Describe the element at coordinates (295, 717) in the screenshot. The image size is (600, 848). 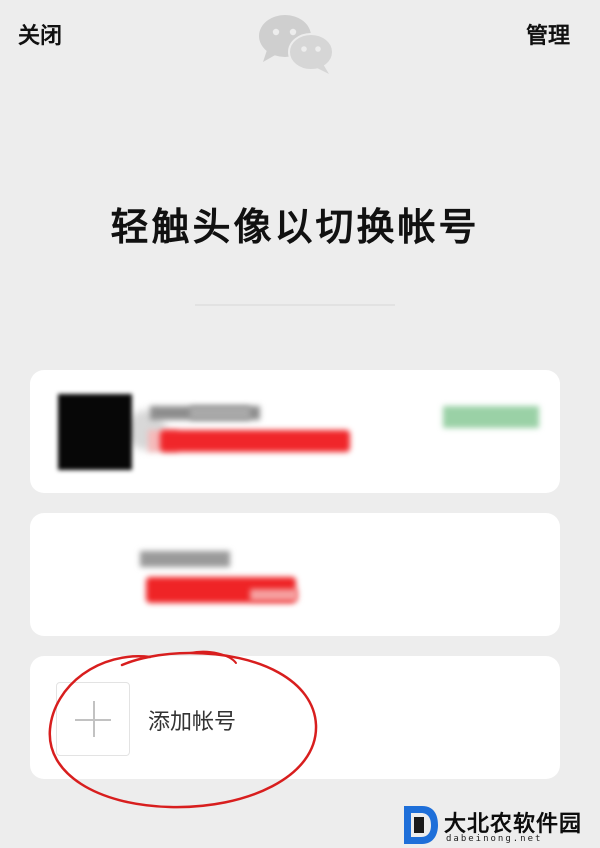
I see `add-account-card: 添加帐号` at that location.